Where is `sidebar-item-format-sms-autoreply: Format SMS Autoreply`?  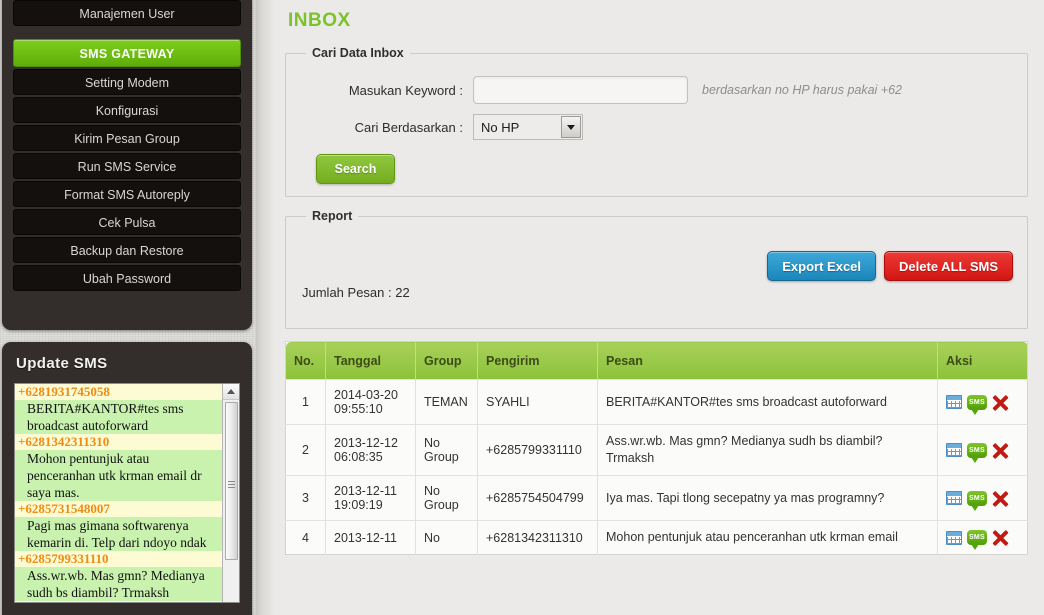
sidebar-item-format-sms-autoreply: Format SMS Autoreply is located at coordinates (127, 194).